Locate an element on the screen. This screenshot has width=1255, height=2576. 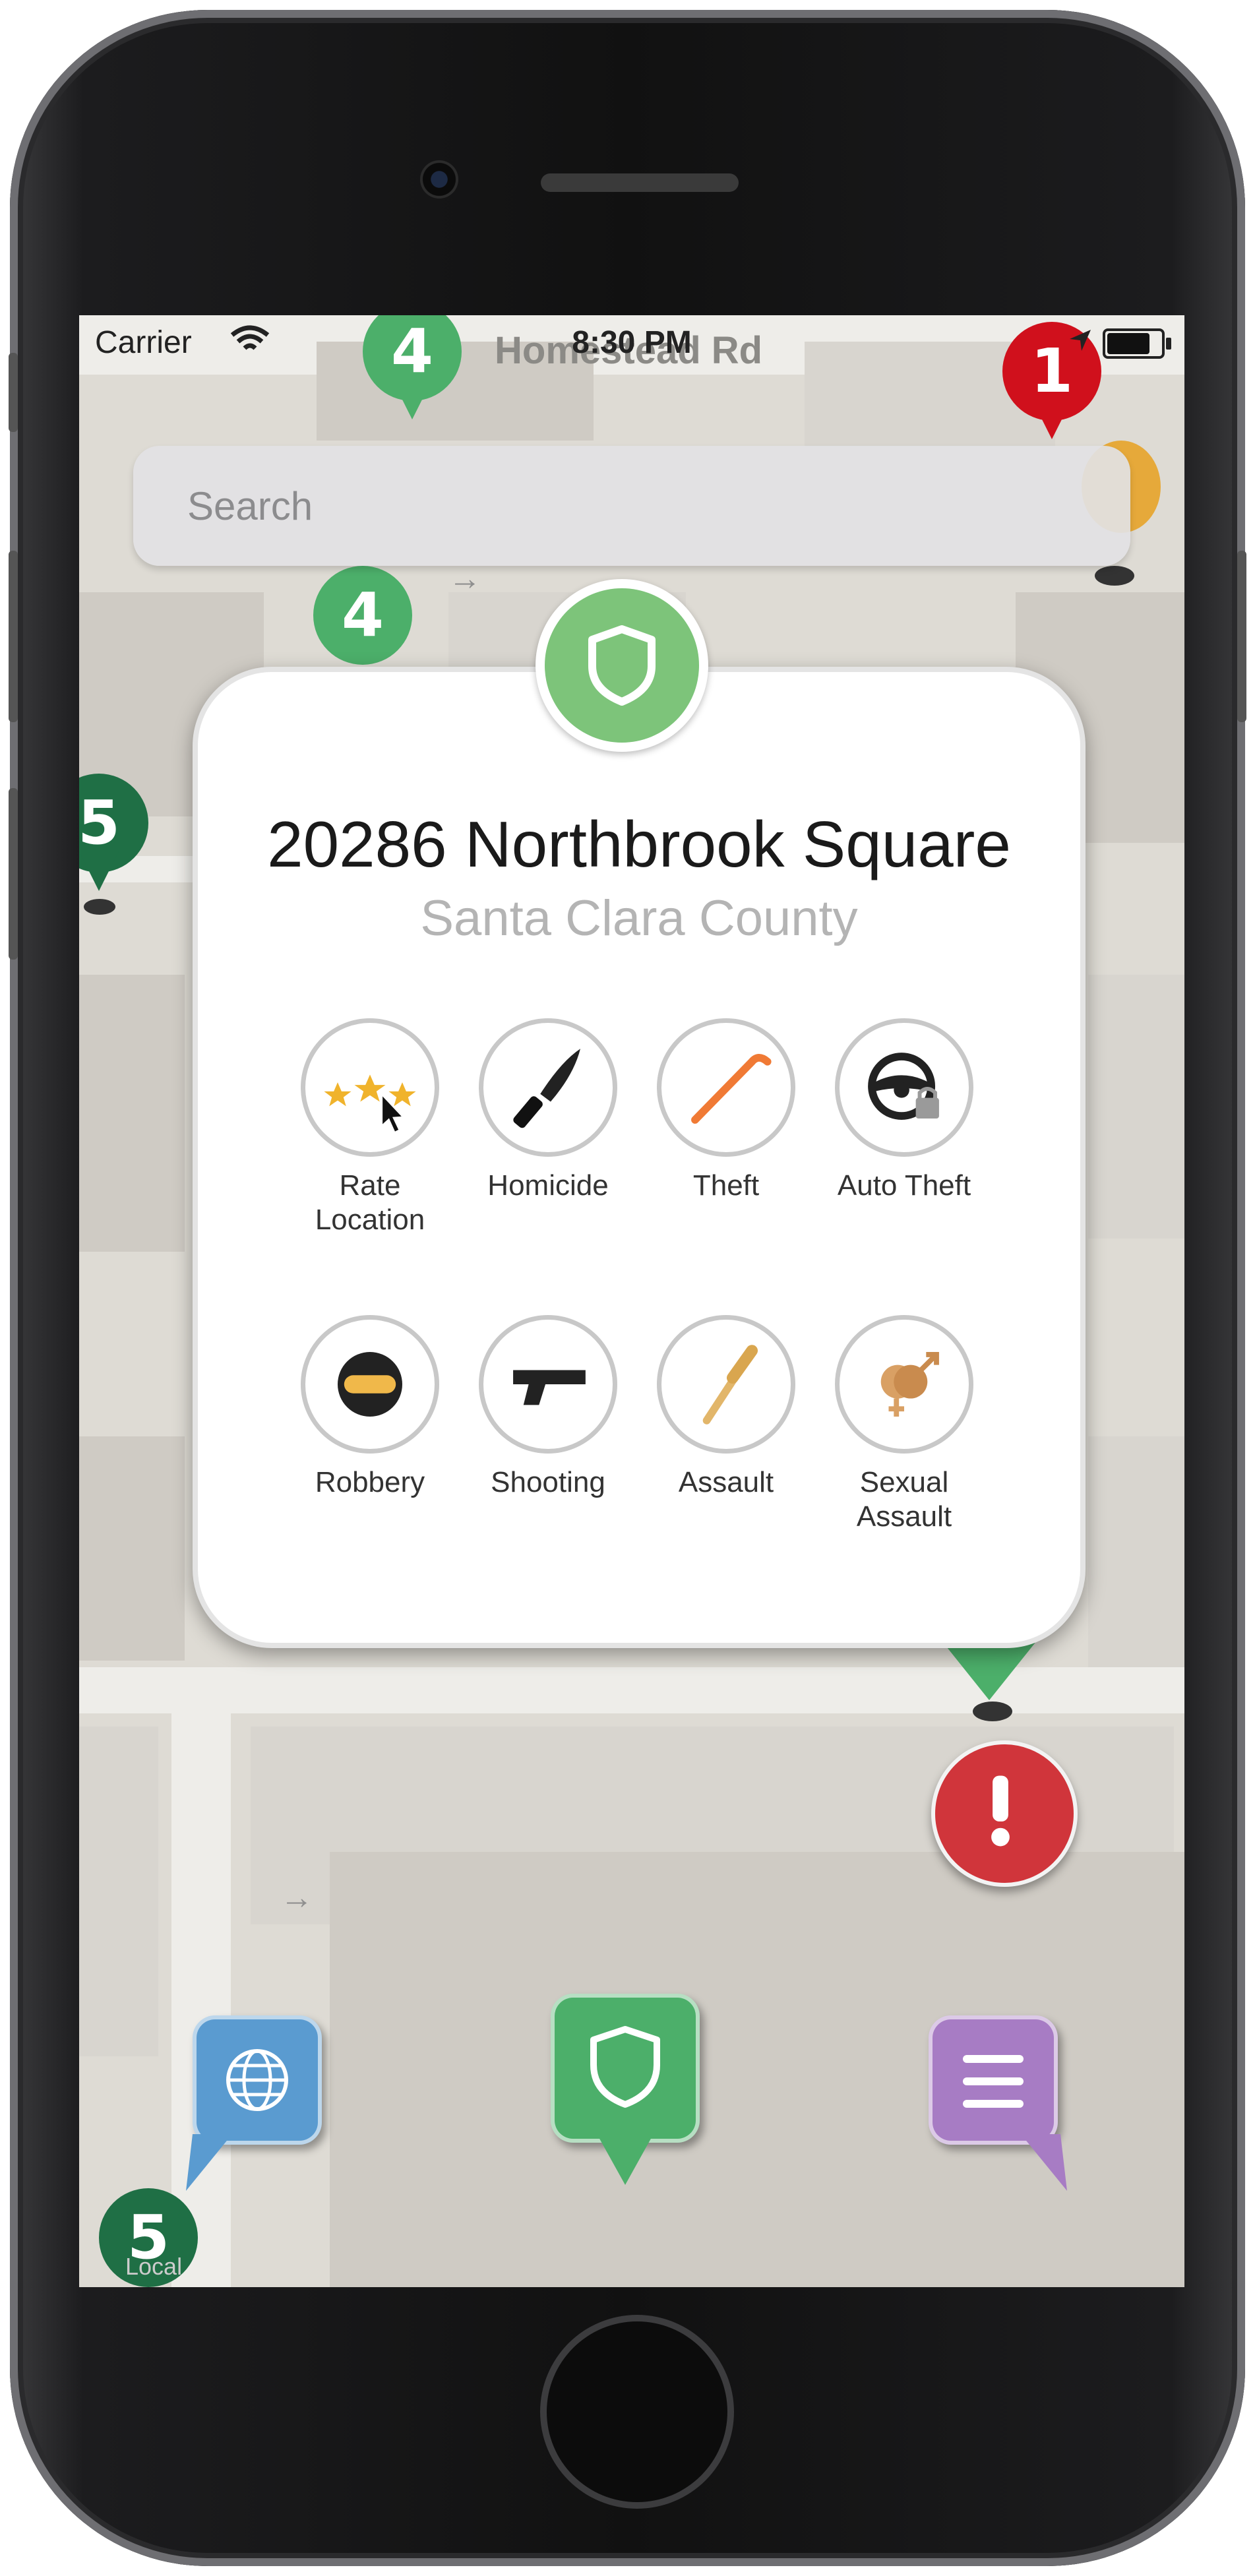
location-arrow-icon is located at coordinates (1080, 340).